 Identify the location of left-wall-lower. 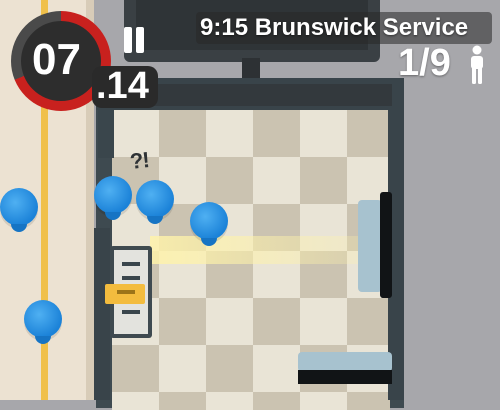
(102, 314).